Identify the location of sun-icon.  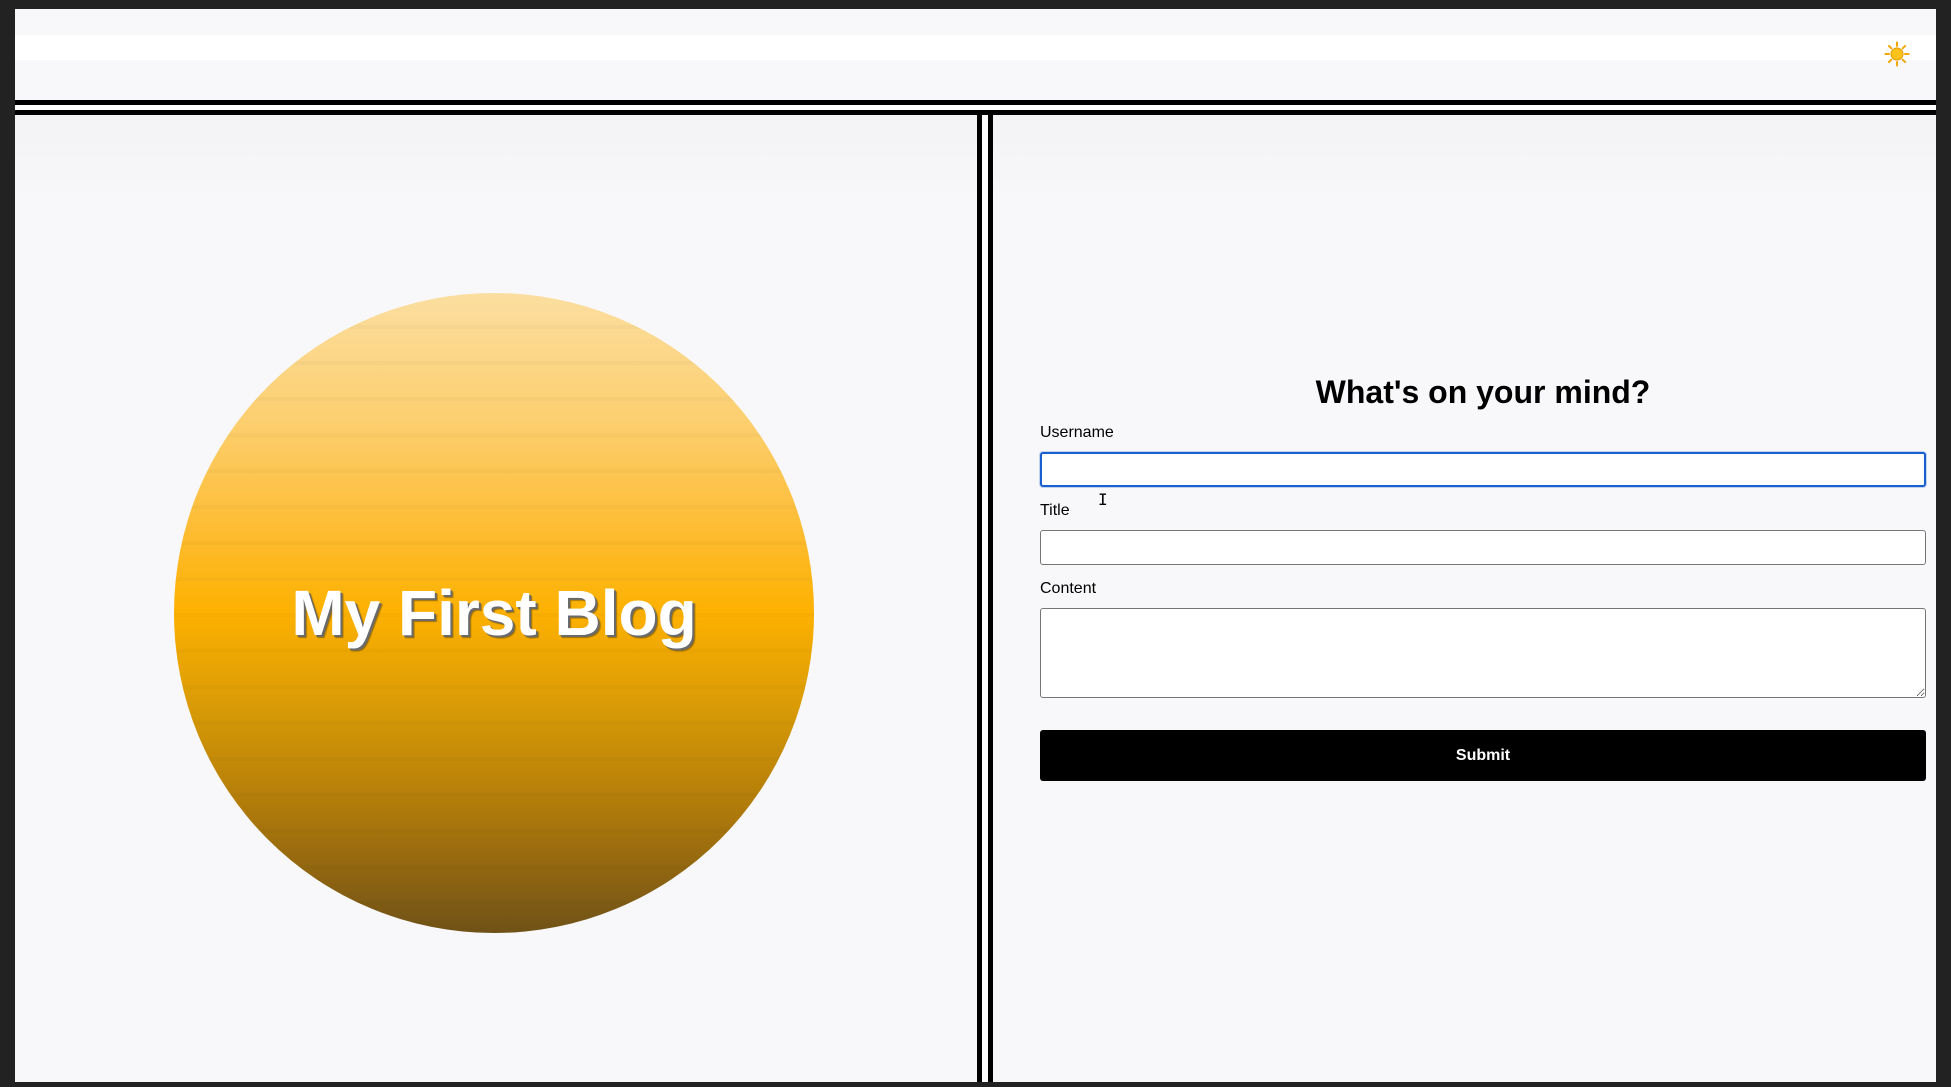
(1897, 54).